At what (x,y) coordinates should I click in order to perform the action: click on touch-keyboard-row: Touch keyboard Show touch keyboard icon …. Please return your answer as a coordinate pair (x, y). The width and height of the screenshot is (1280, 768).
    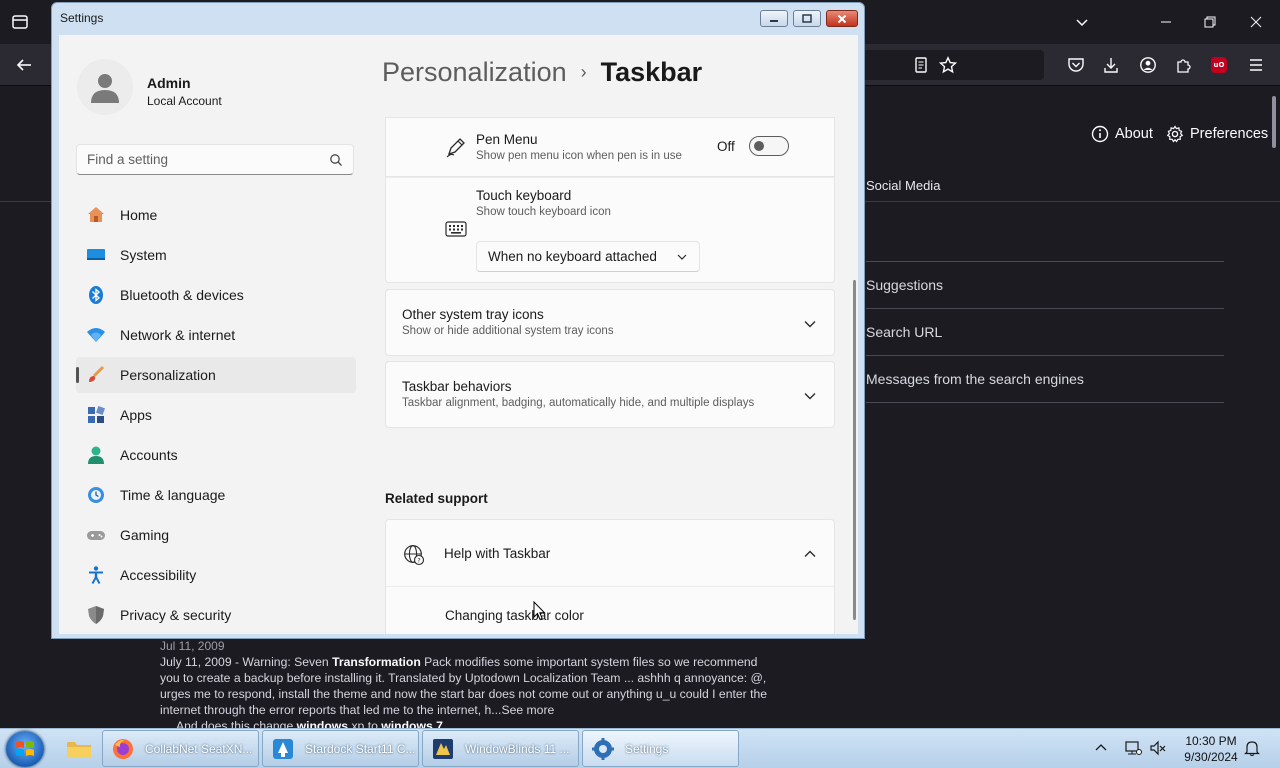
    Looking at the image, I should click on (610, 230).